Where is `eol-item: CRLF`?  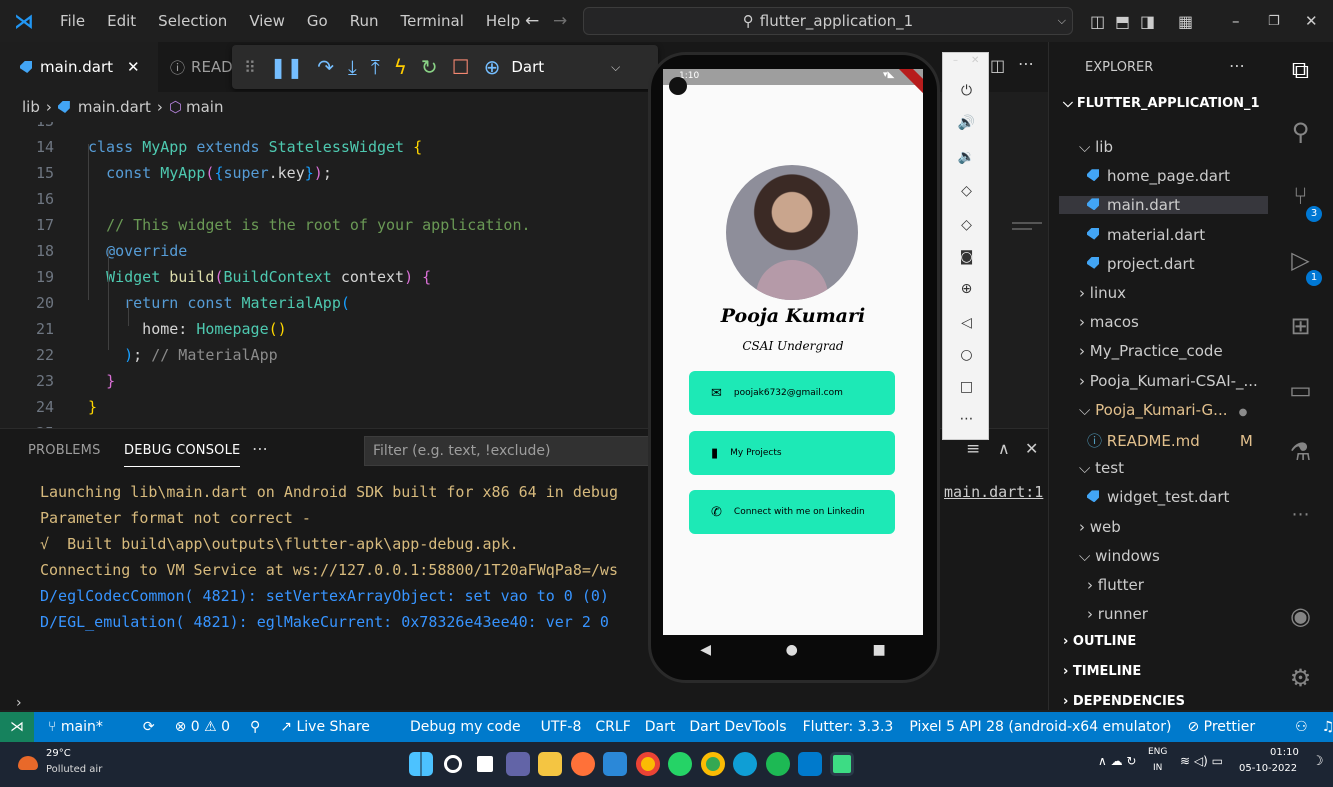
eol-item: CRLF is located at coordinates (612, 727).